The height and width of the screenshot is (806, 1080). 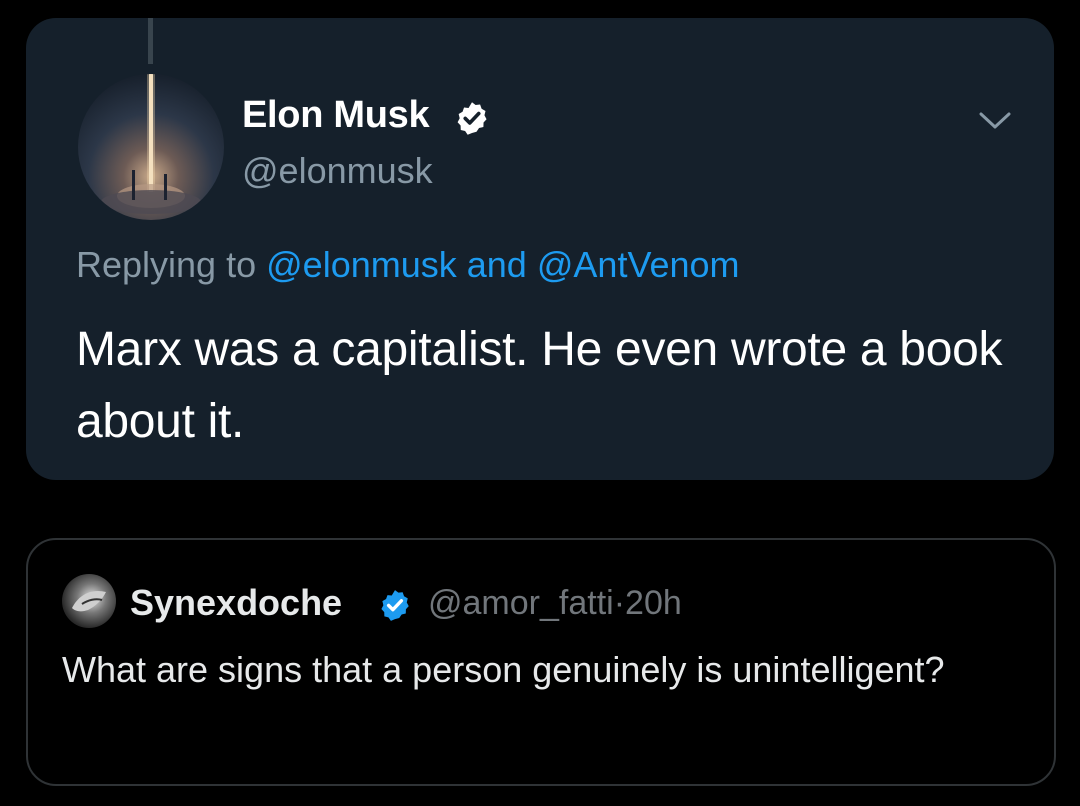 I want to click on quoted-author-avatar, so click(x=89, y=601).